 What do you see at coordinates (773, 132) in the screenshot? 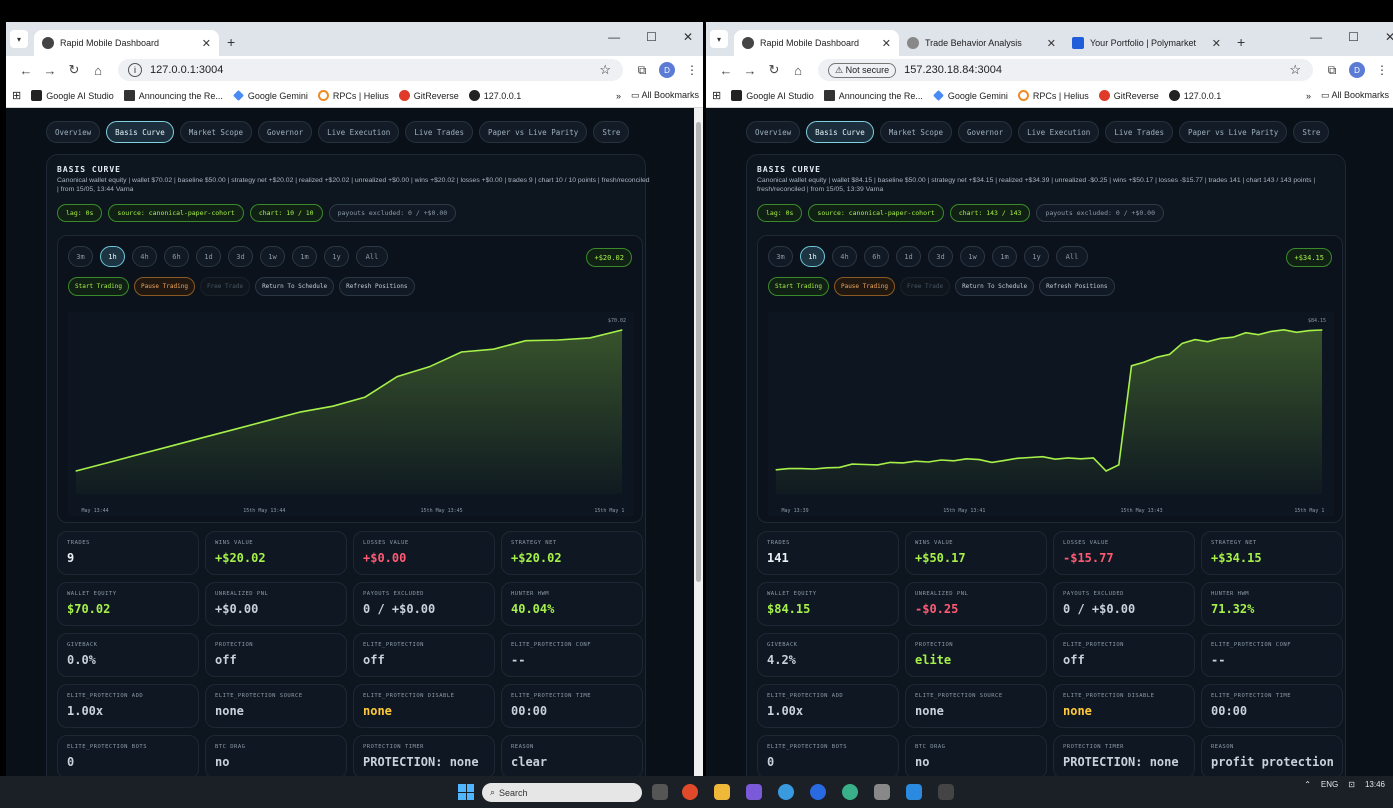
I see `tab-overview: Overview` at bounding box center [773, 132].